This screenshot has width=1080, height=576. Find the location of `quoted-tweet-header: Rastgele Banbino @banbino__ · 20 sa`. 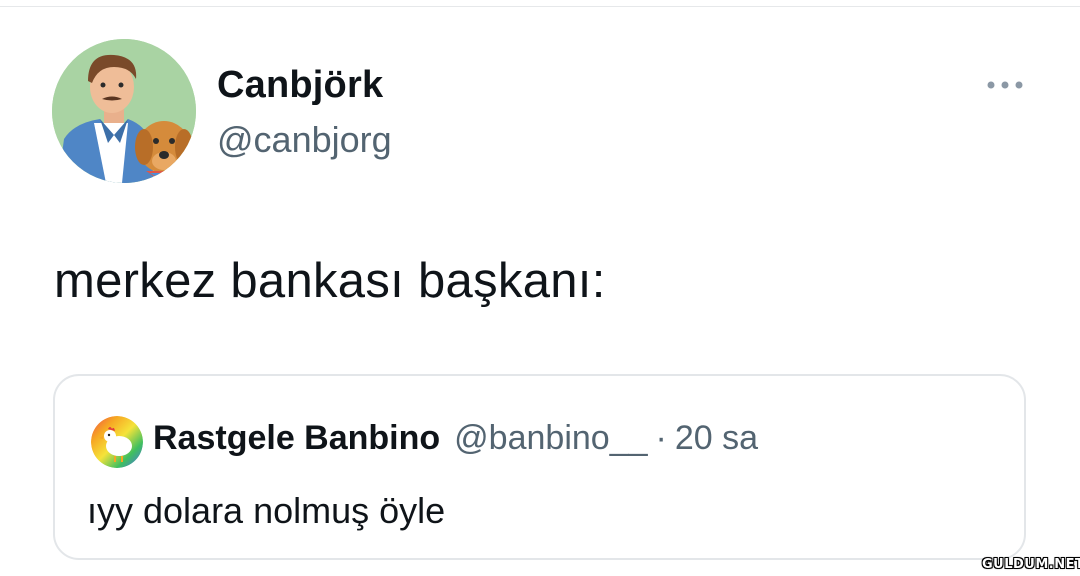

quoted-tweet-header: Rastgele Banbino @banbino__ · 20 sa is located at coordinates (455, 438).